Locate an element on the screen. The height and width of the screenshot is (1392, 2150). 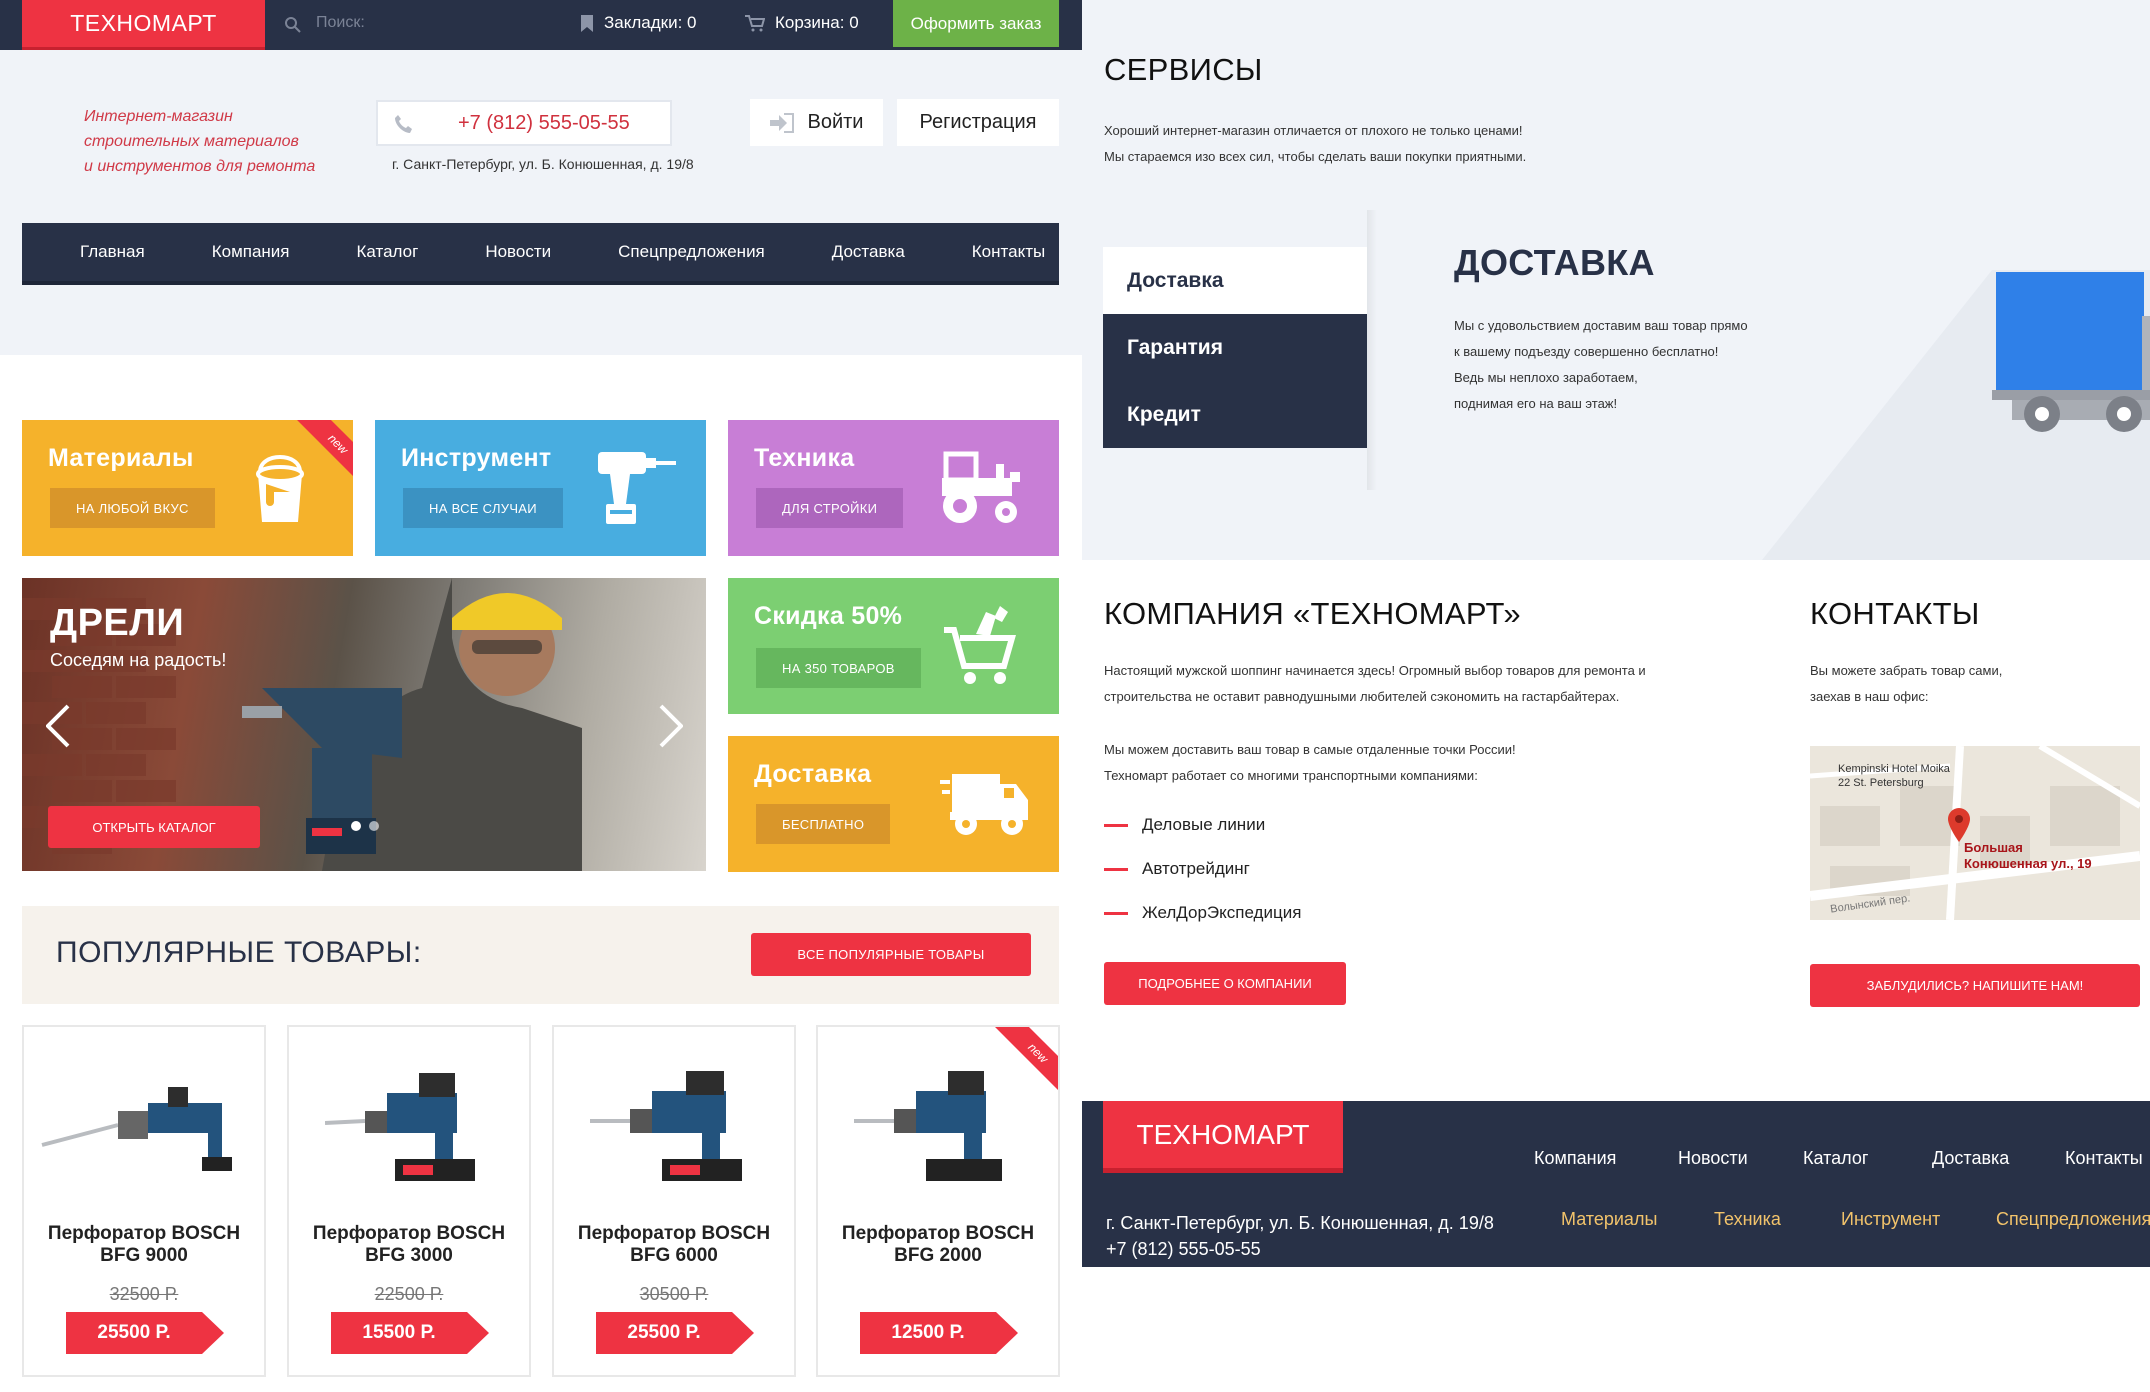
contacts-text-line: Вы можете забрать товар сами, is located at coordinates (1906, 670).